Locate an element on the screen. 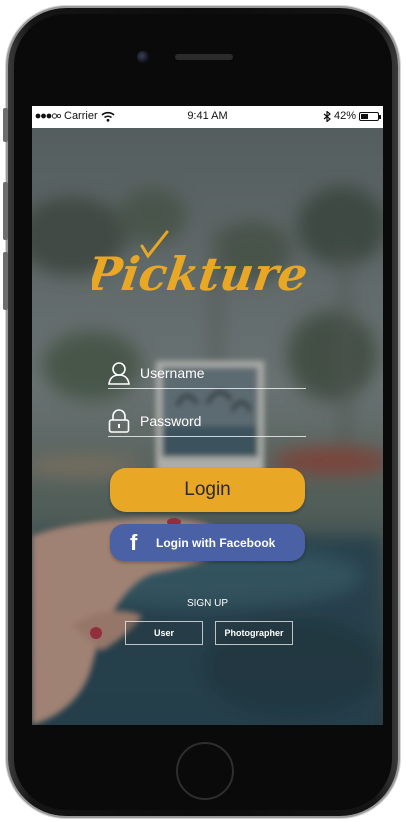 This screenshot has width=406, height=822. login-button: Login is located at coordinates (207, 490).